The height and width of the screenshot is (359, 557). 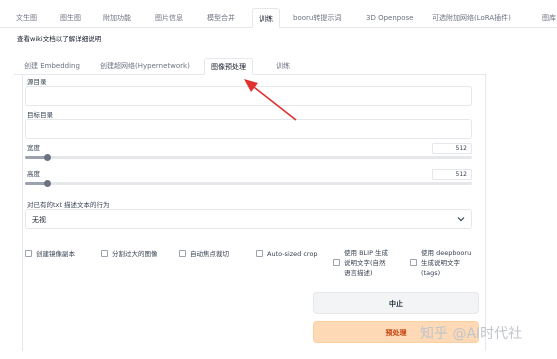 I want to click on autofocus-checkbox-label: 自动焦点裁切, so click(x=209, y=254).